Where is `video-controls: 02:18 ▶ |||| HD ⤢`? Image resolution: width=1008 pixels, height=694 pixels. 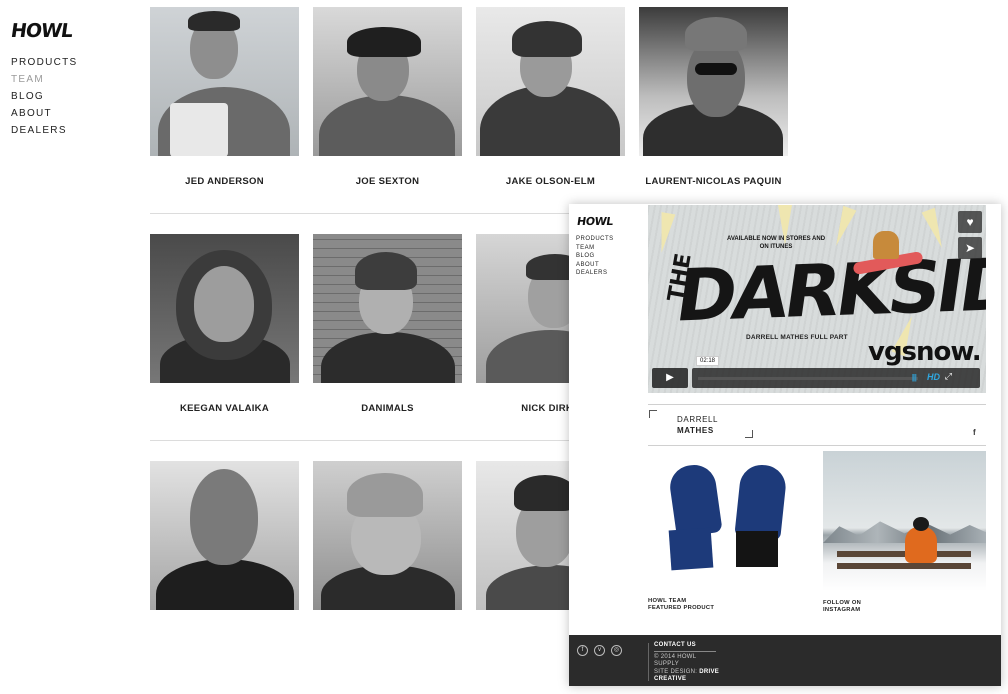 video-controls: 02:18 ▶ |||| HD ⤢ is located at coordinates (816, 372).